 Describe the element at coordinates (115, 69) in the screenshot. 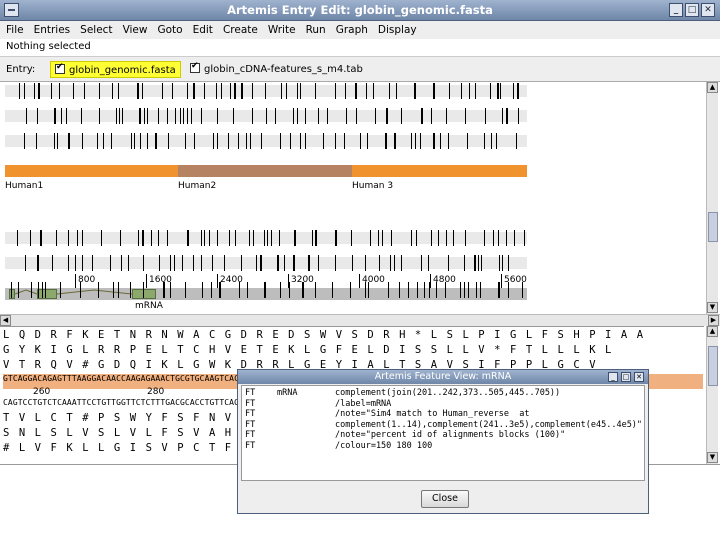

I see `entry-toggle-genomic: globin_genomic.fasta` at that location.